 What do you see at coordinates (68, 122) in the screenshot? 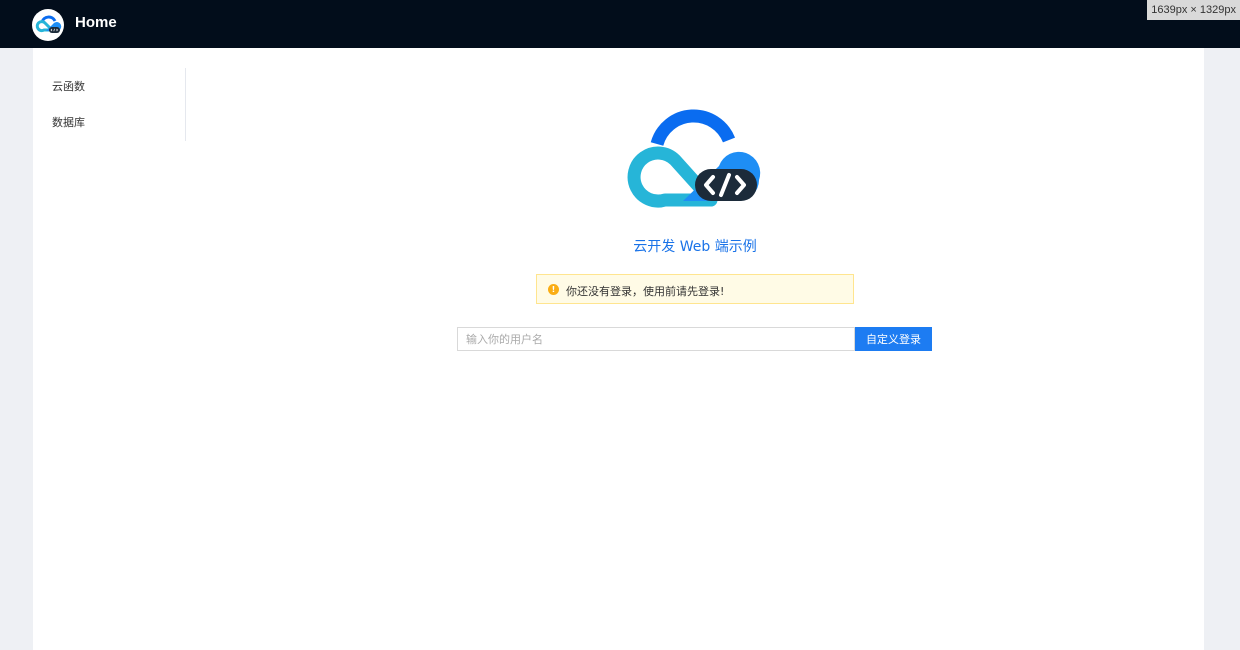
I see `sidebar-item-database: 数据库` at bounding box center [68, 122].